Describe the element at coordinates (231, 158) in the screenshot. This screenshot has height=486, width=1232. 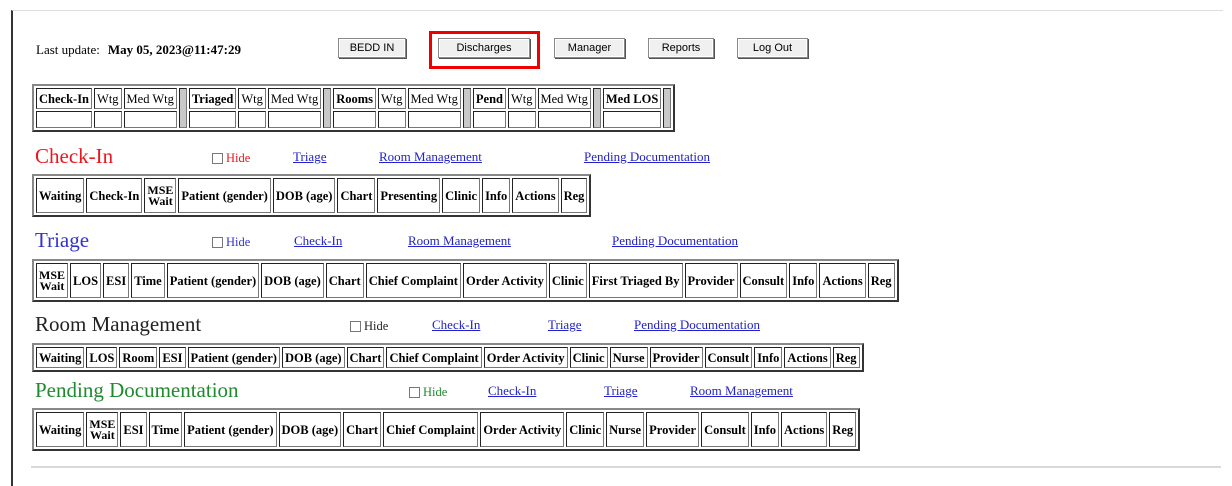
I see `checkin-hide-toggle: Hide` at that location.